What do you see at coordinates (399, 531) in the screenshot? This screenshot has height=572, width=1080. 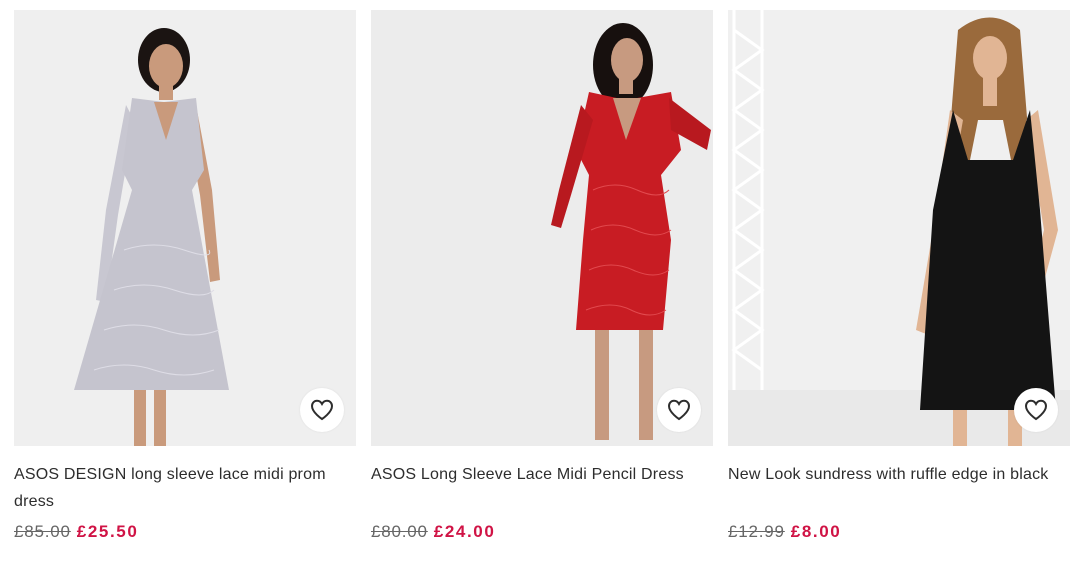 I see `previous-price: £80.00` at bounding box center [399, 531].